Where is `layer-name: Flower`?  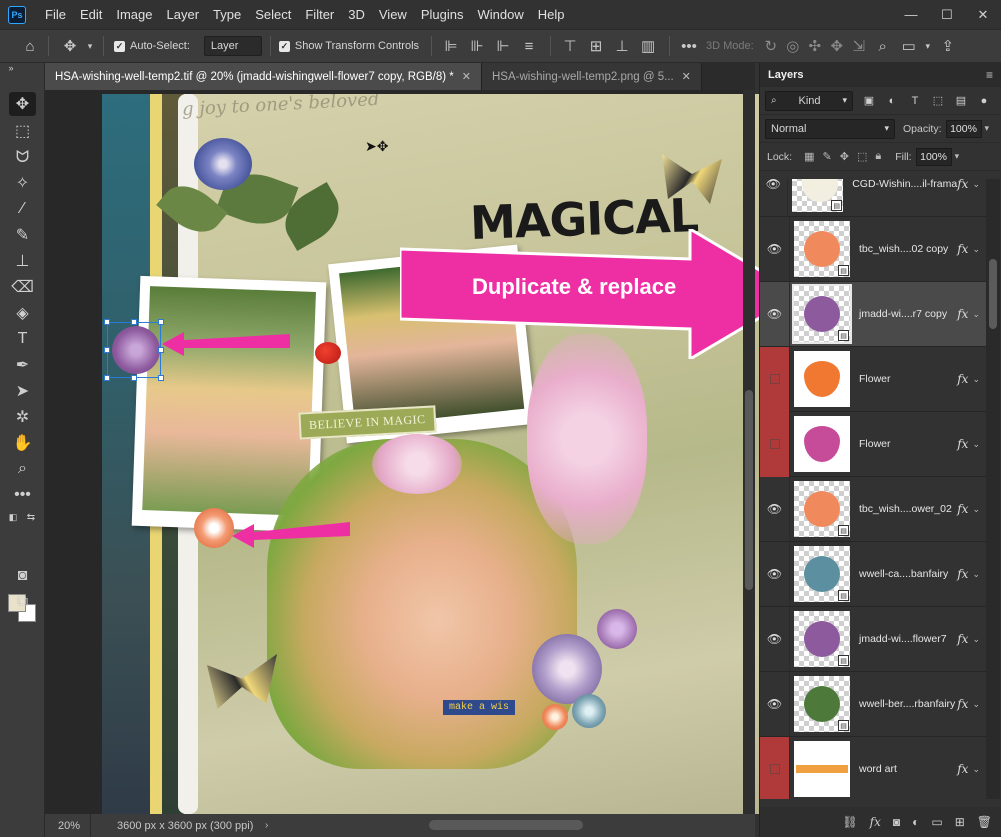 layer-name: Flower is located at coordinates (908, 444).